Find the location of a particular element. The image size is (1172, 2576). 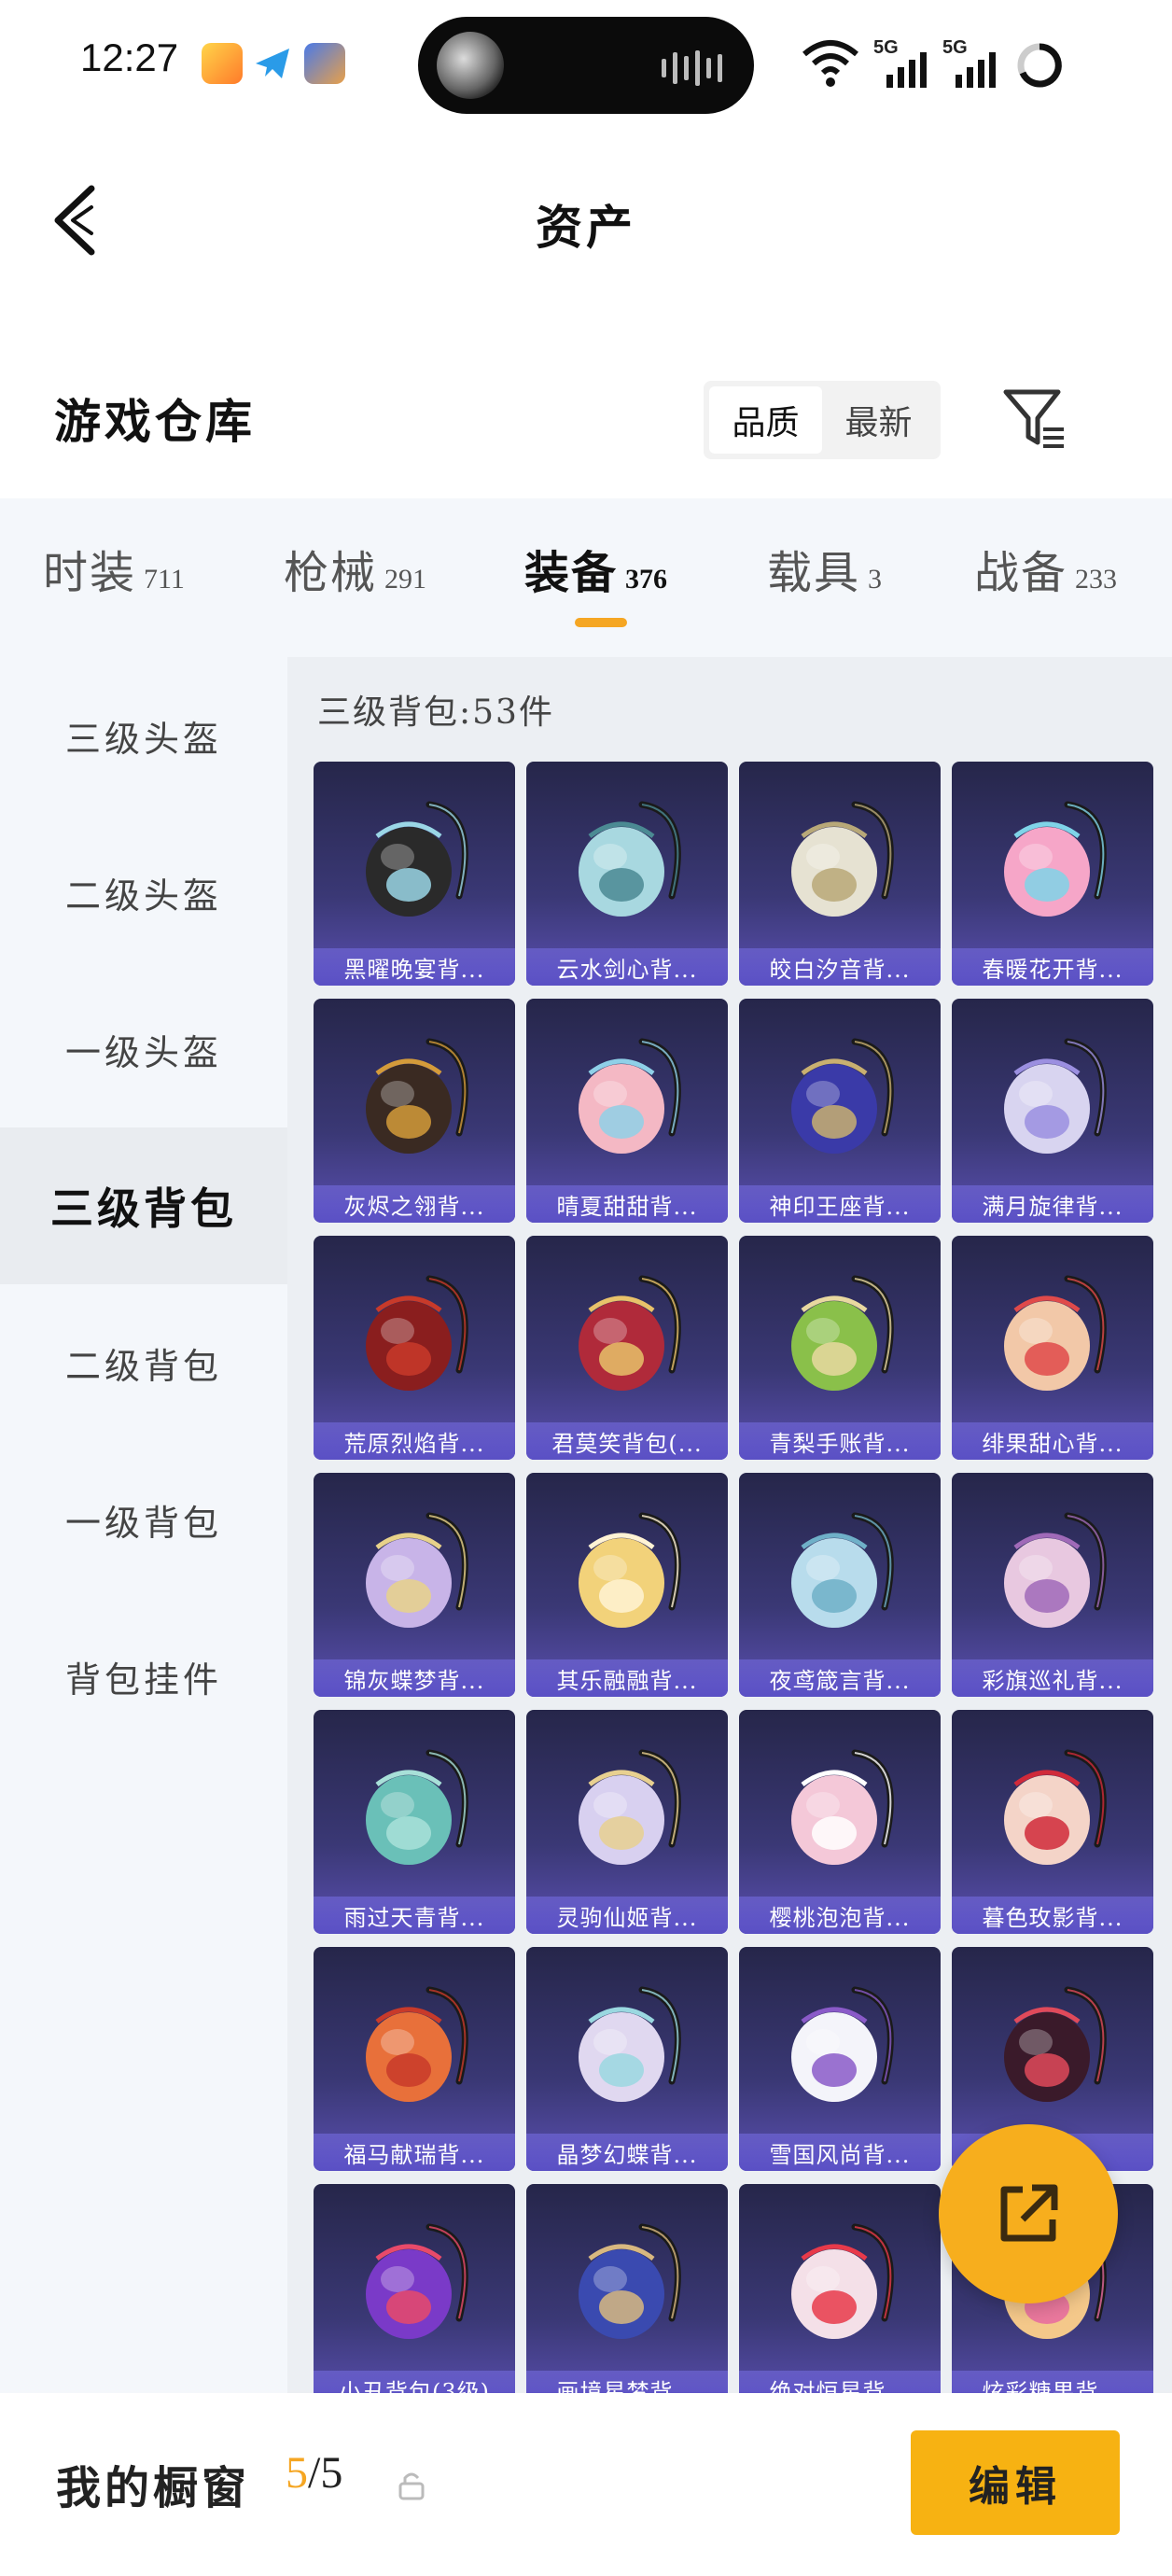

showcase-bar: 我的橱窗 5/5 编辑 is located at coordinates (586, 2484).